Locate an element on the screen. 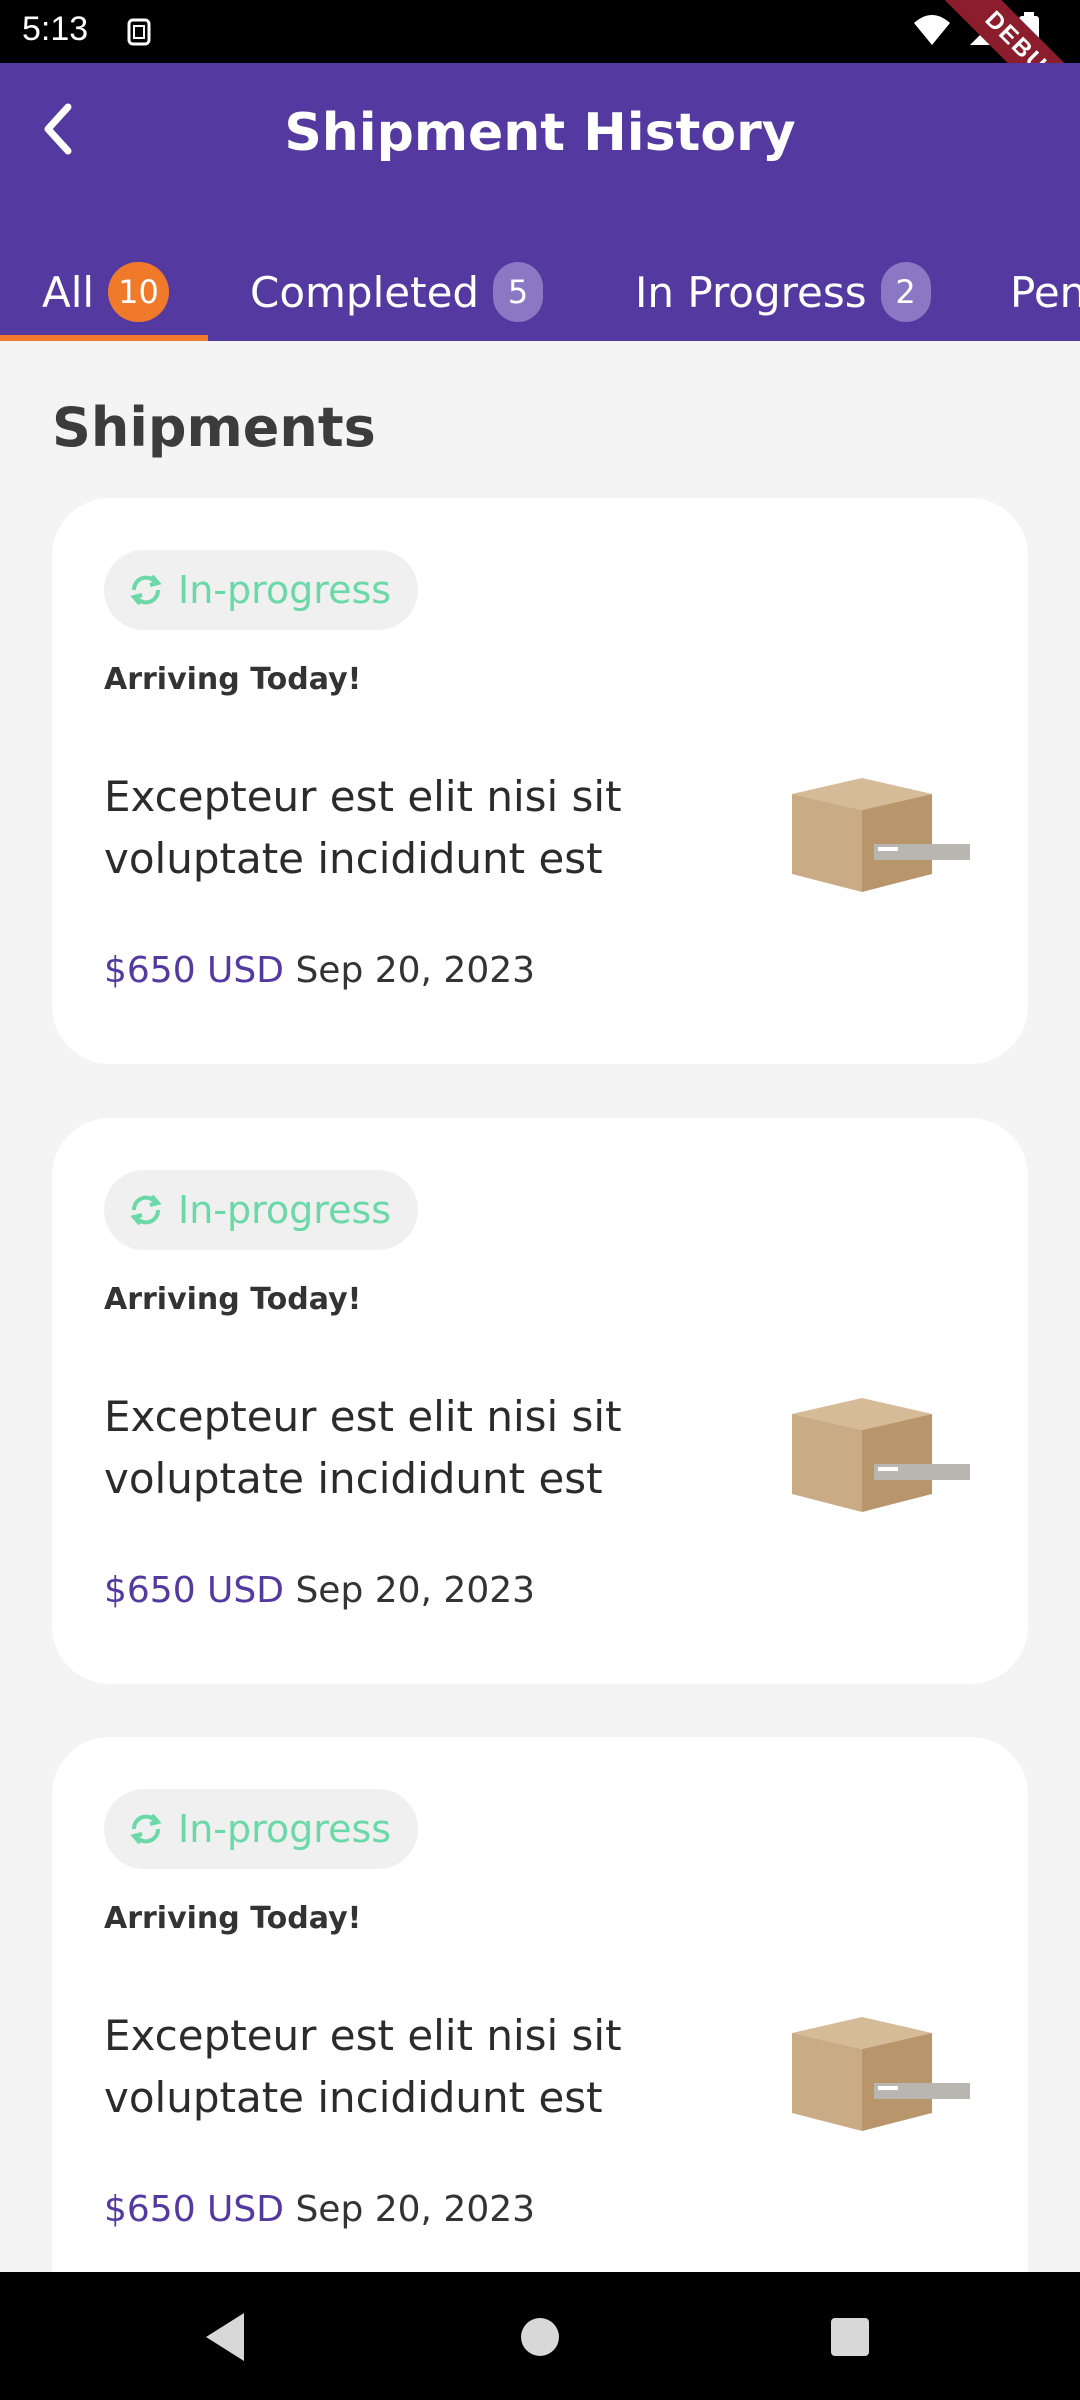 Image resolution: width=1080 pixels, height=2400 pixels. nav-recents-button is located at coordinates (850, 2337).